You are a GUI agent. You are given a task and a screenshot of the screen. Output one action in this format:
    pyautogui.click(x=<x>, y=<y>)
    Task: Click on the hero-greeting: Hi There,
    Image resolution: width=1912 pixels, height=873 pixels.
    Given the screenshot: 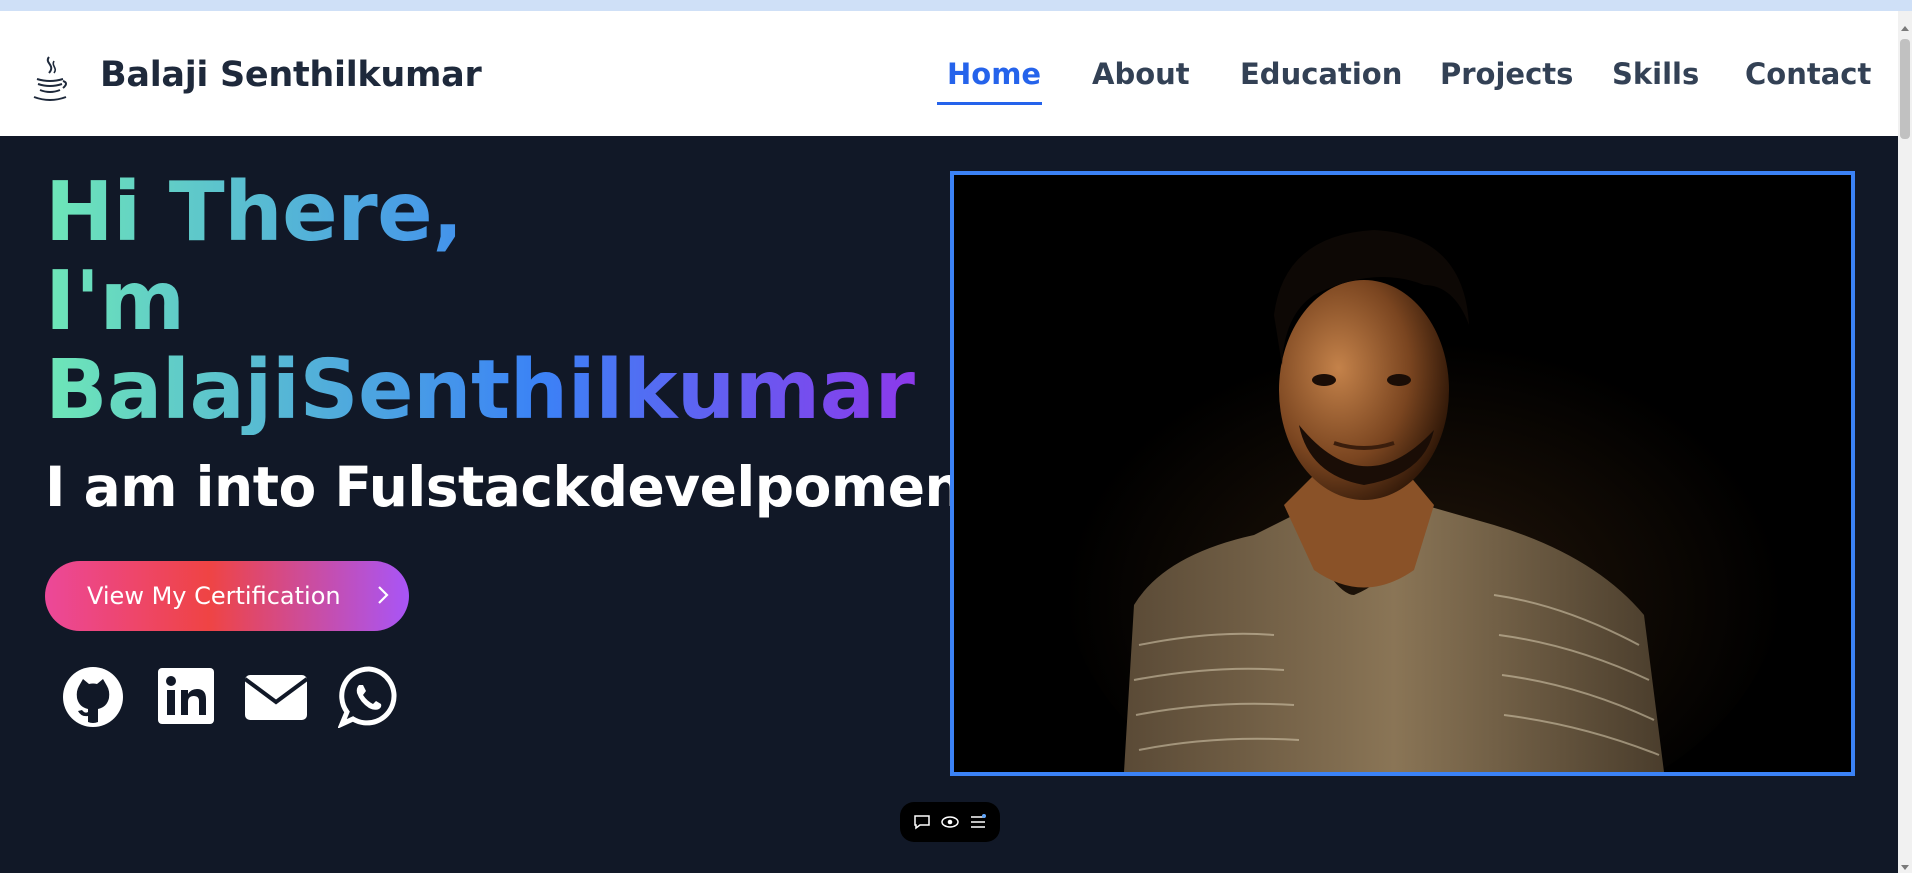 What is the action you would take?
    pyautogui.click(x=254, y=212)
    